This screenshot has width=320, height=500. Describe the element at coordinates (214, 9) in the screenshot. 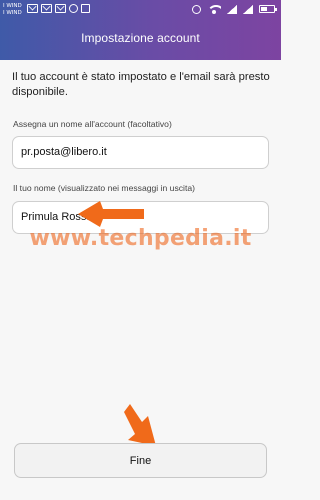

I see `wifi-icon` at that location.